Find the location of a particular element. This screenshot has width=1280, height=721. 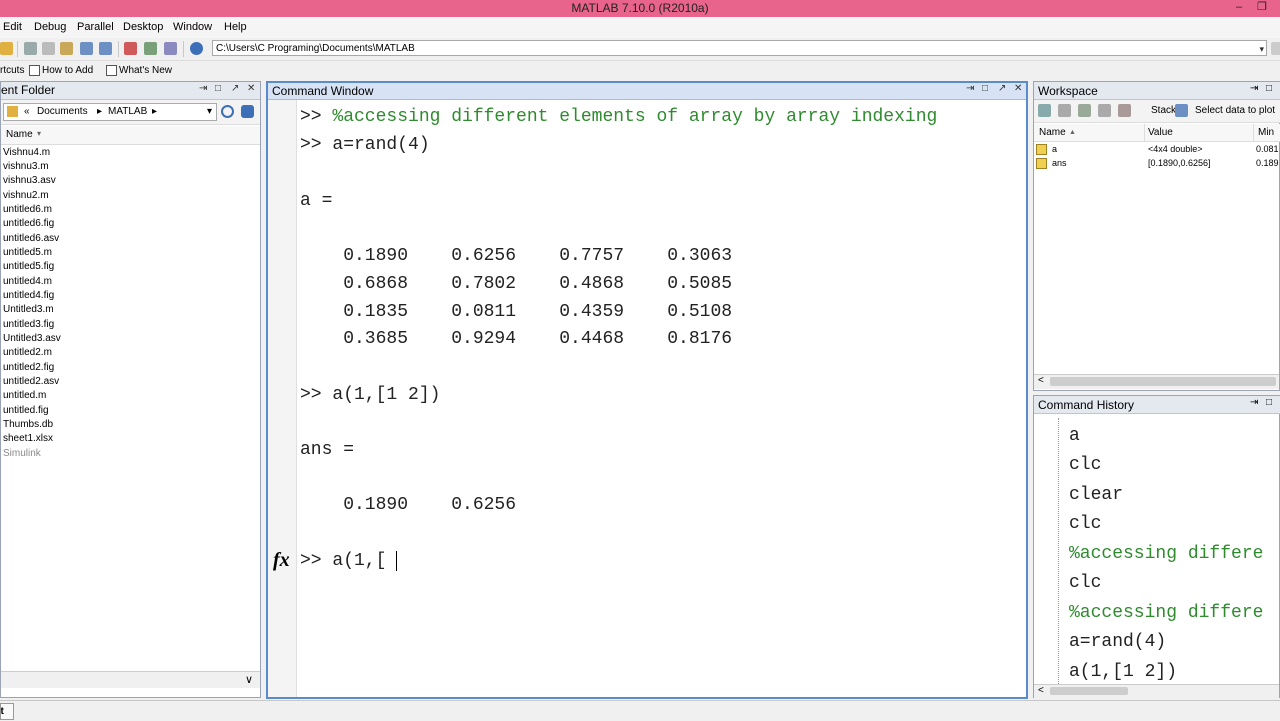

simulink-icon is located at coordinates (130, 48).